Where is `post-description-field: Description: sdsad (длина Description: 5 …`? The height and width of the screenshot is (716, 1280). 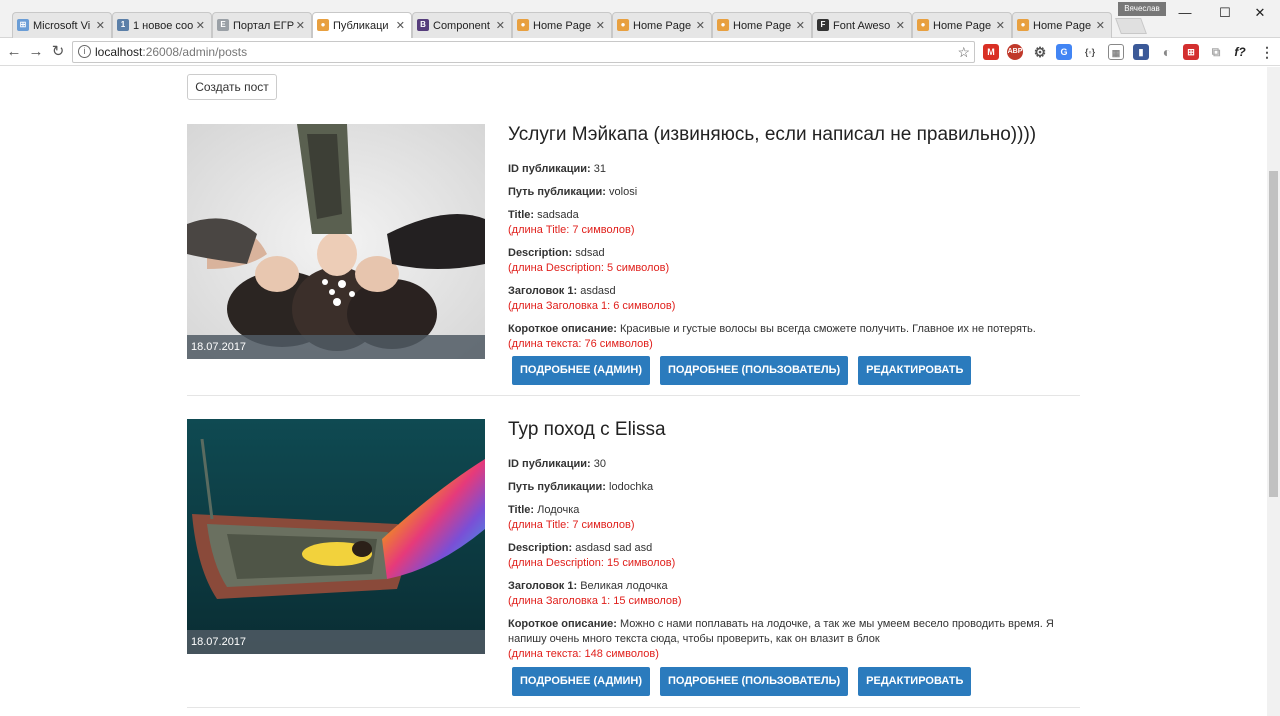 post-description-field: Description: sdsad (длина Description: 5 … is located at coordinates (589, 260).